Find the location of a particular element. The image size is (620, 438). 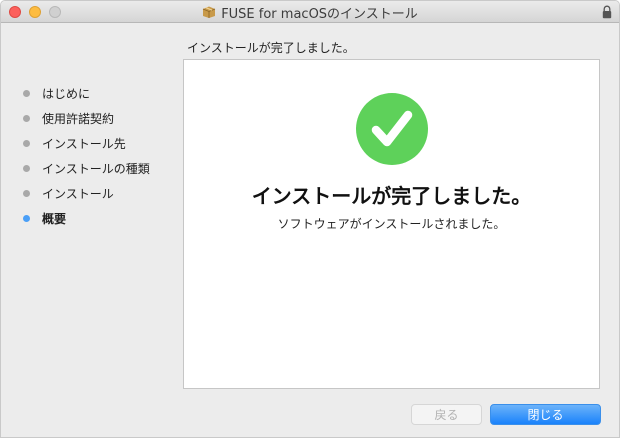

step-install-type: インストールの種類 is located at coordinates (86, 168).